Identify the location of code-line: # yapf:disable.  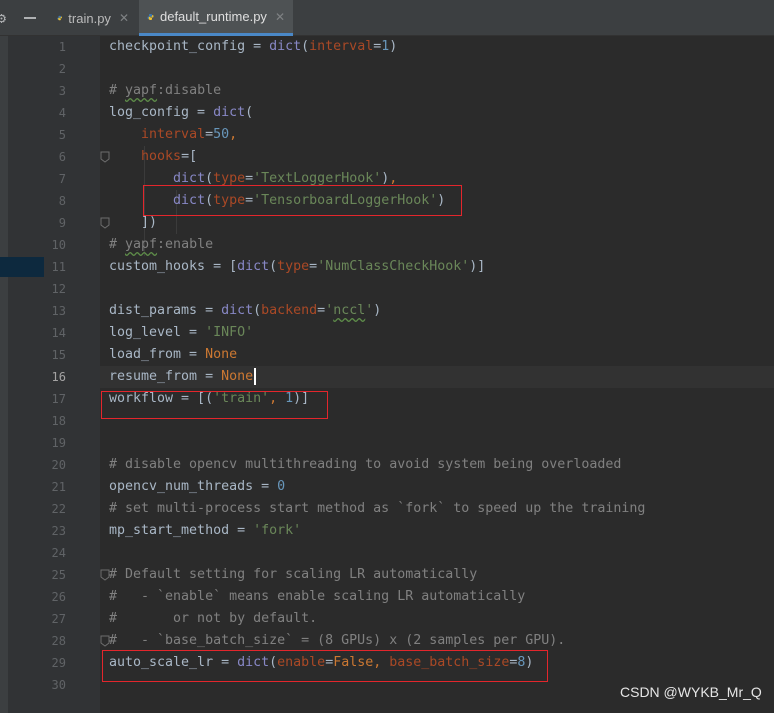
(165, 91).